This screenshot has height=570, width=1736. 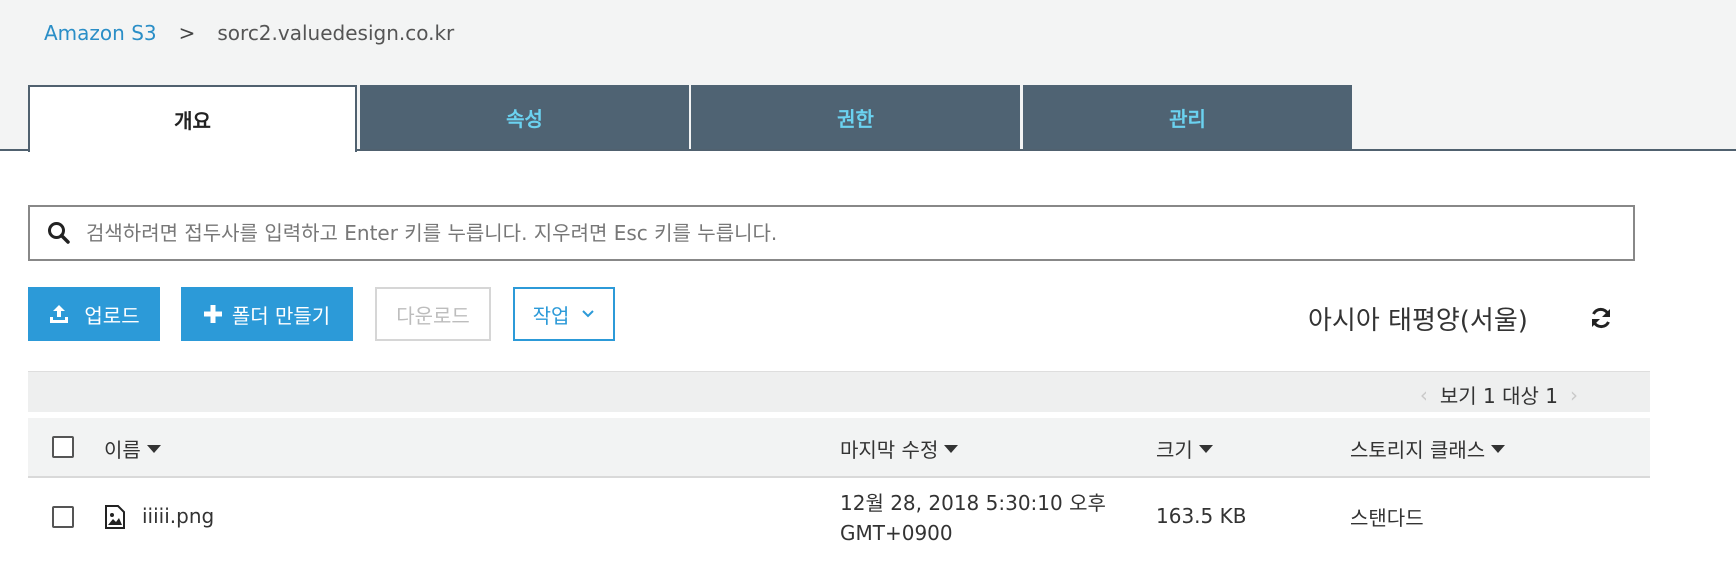 I want to click on size-cell: 163.5 KB, so click(x=1201, y=516).